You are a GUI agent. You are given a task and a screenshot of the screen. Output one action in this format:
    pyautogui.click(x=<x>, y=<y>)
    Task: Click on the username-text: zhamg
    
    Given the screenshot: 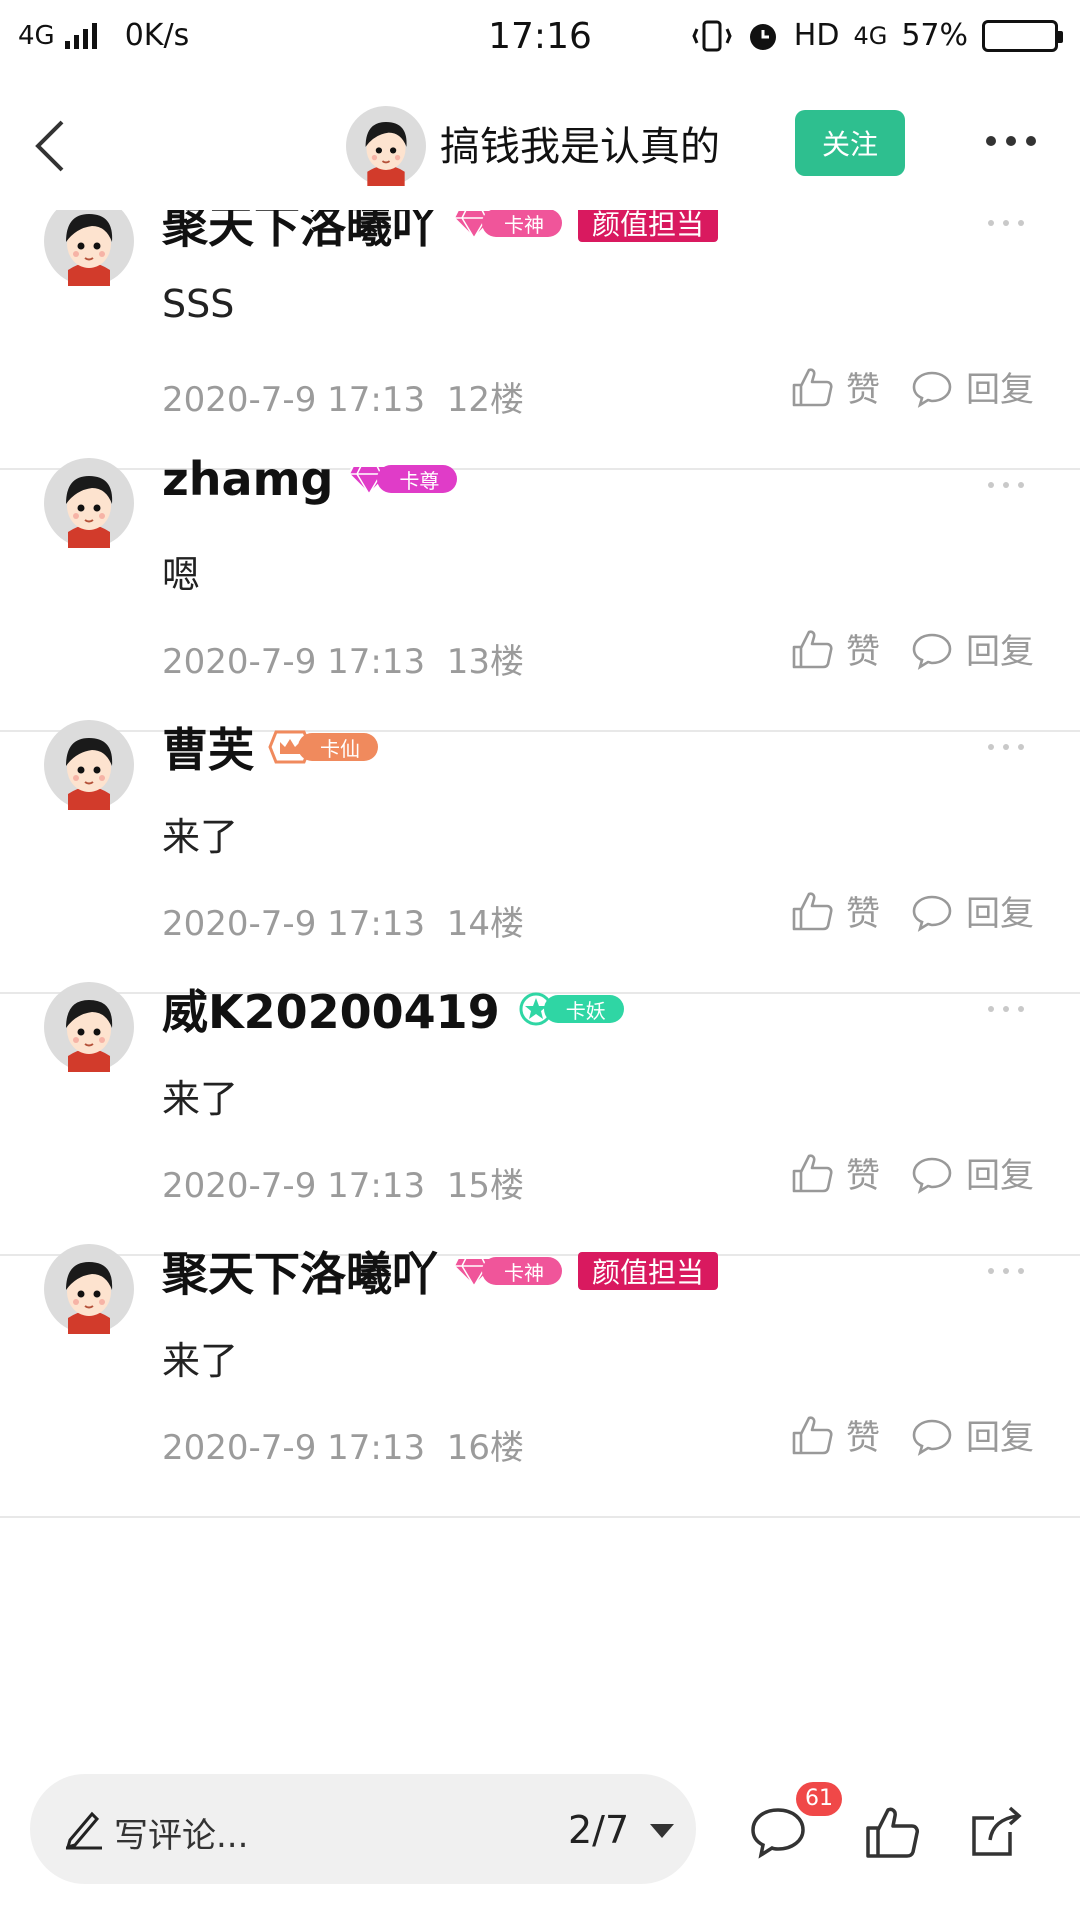 What is the action you would take?
    pyautogui.click(x=248, y=479)
    